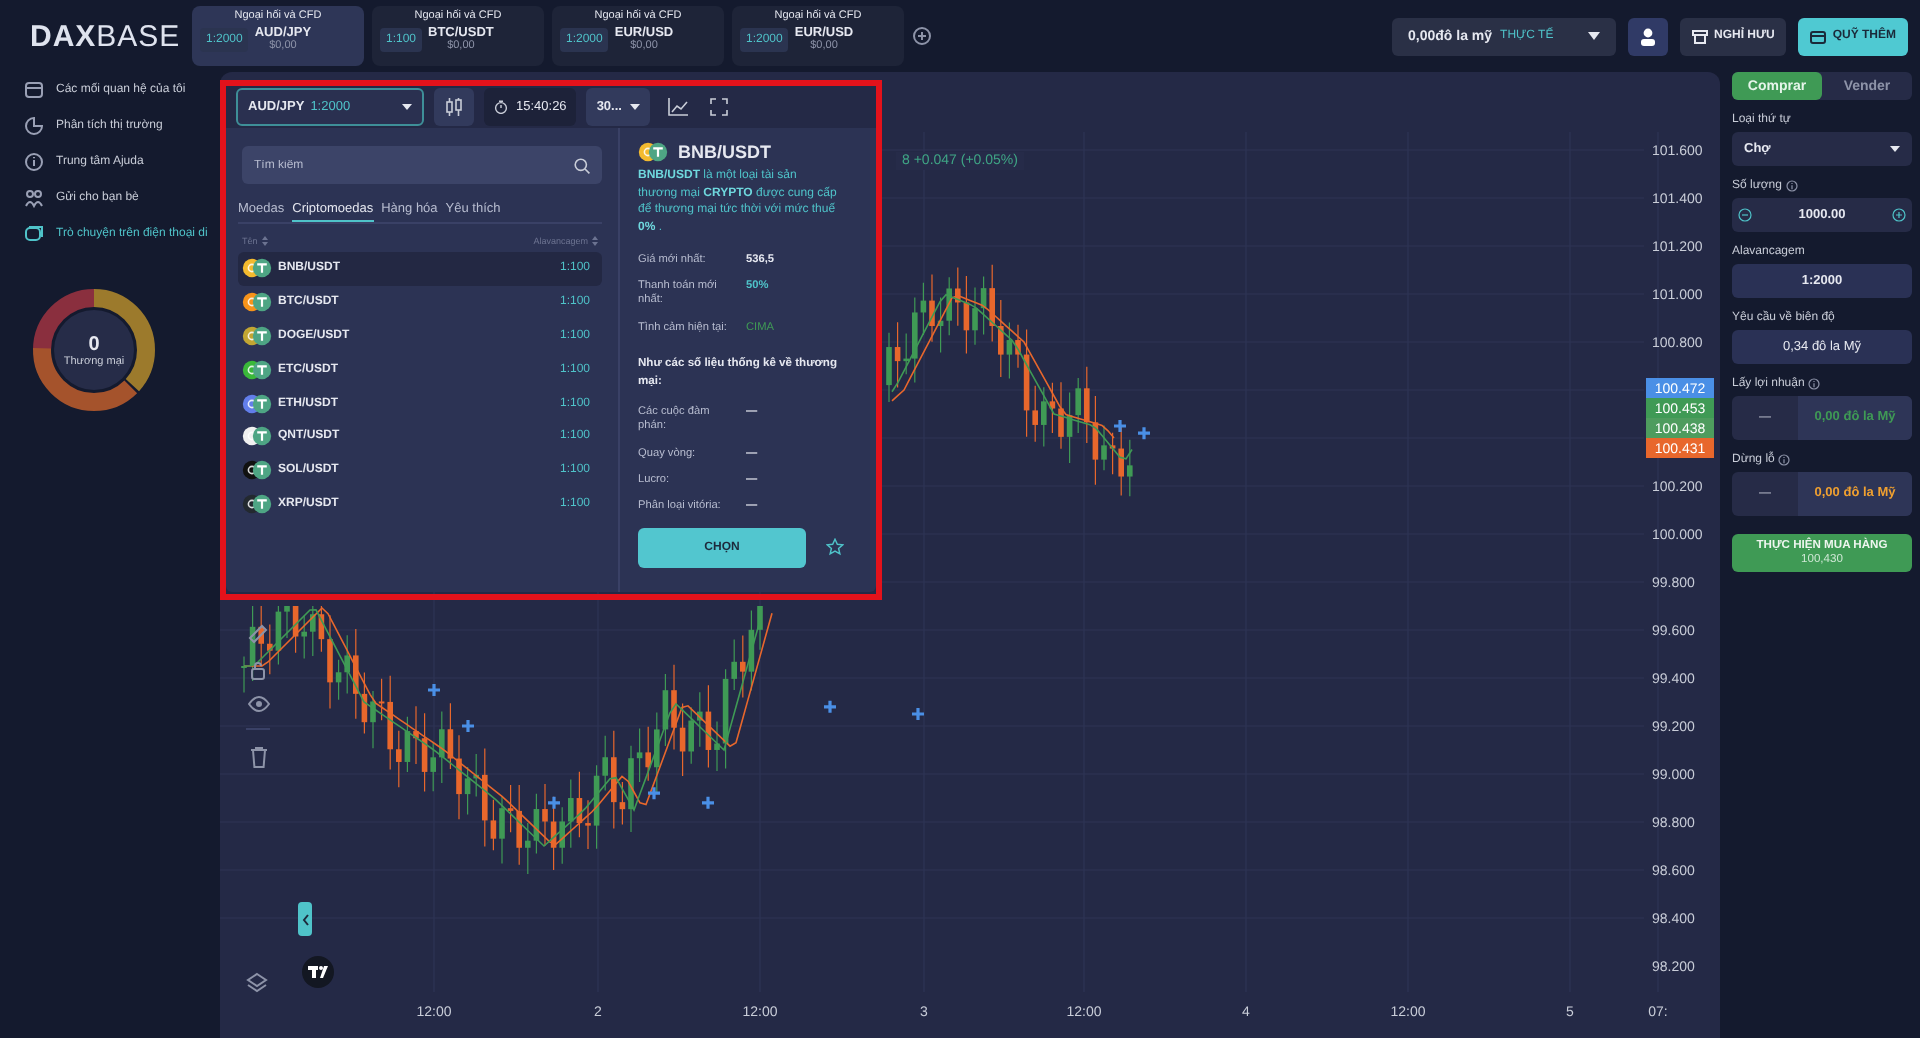 This screenshot has width=1920, height=1038. Describe the element at coordinates (34, 198) in the screenshot. I see `people-icon` at that location.